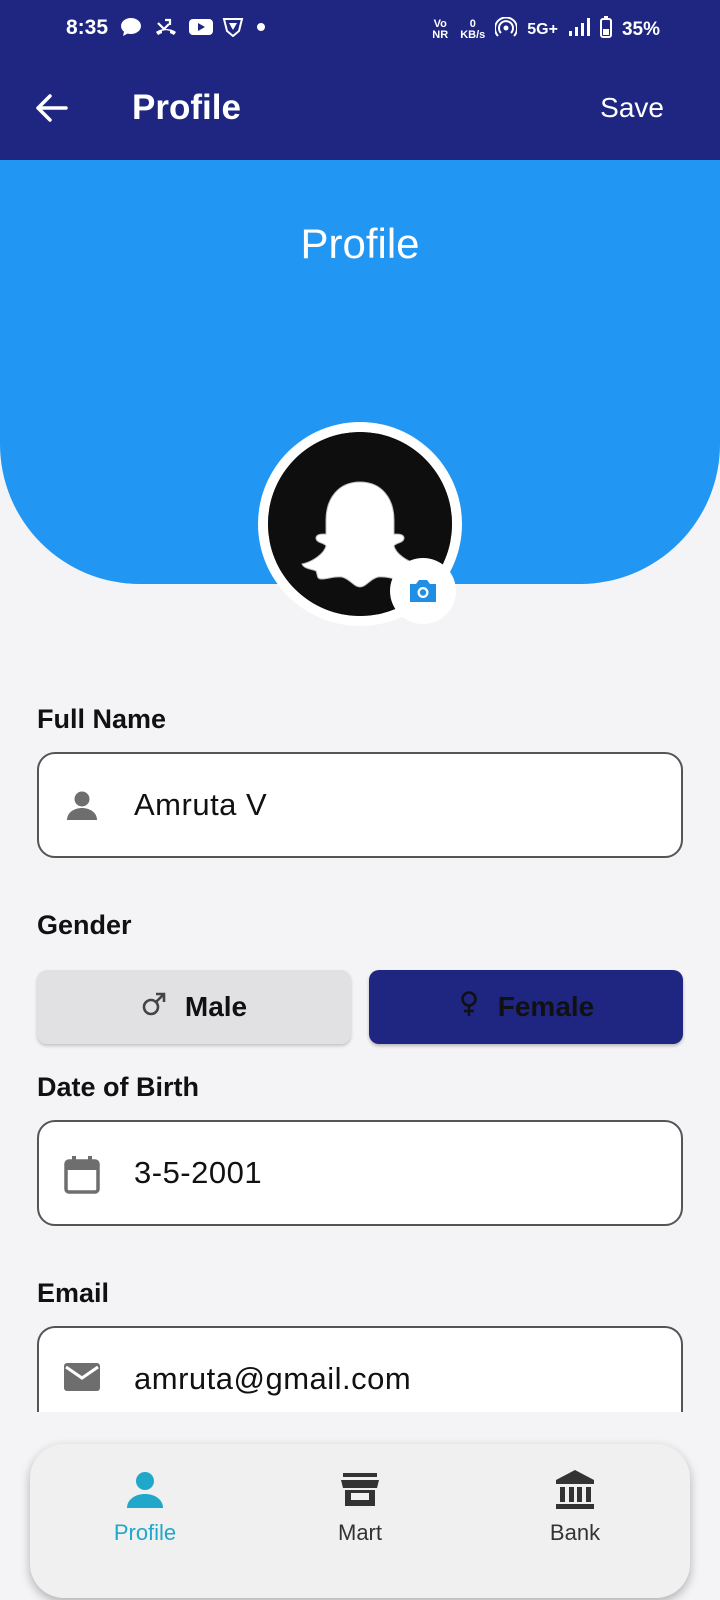 This screenshot has height=1600, width=720. I want to click on email-label: Email, so click(73, 1293).